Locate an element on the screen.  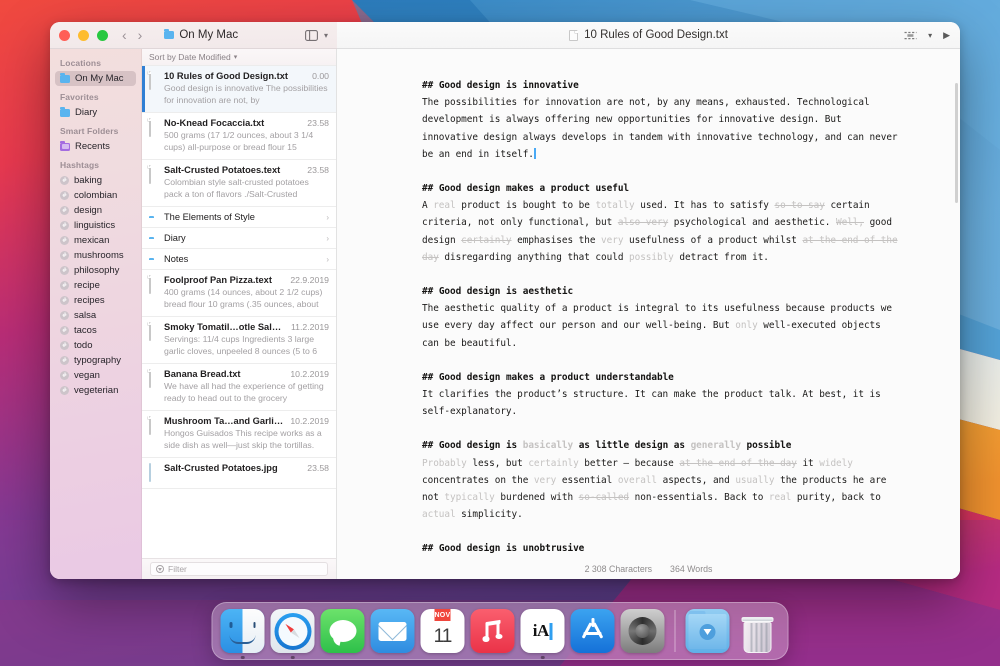
editor-scrollbar is located at coordinates (956, 143).